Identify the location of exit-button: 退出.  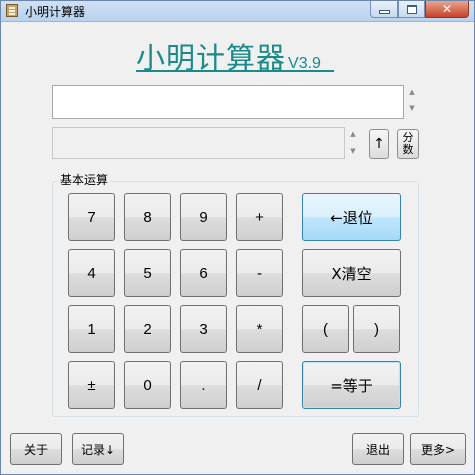
(378, 449).